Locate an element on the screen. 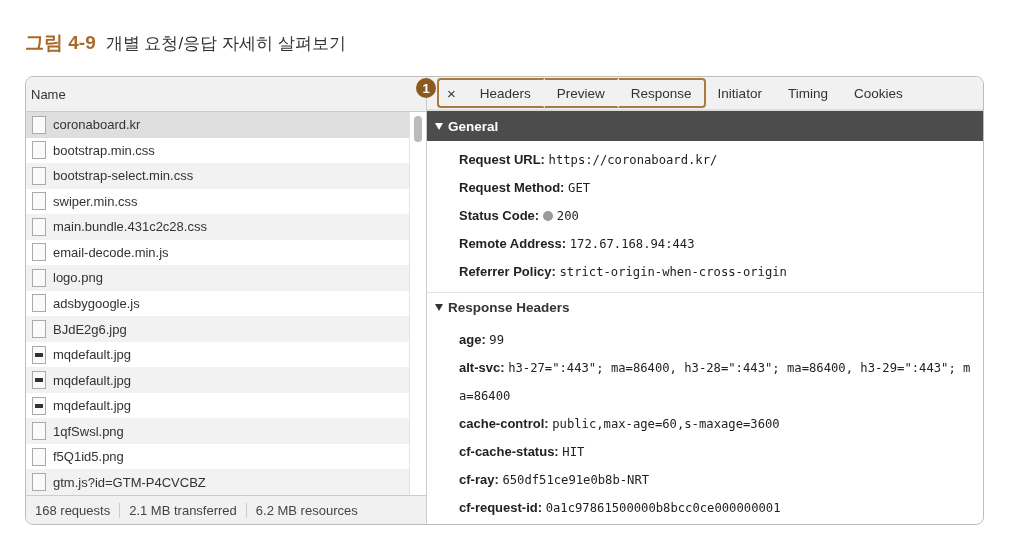 The height and width of the screenshot is (555, 1024). figure-number: 그림 4-9 is located at coordinates (60, 43).